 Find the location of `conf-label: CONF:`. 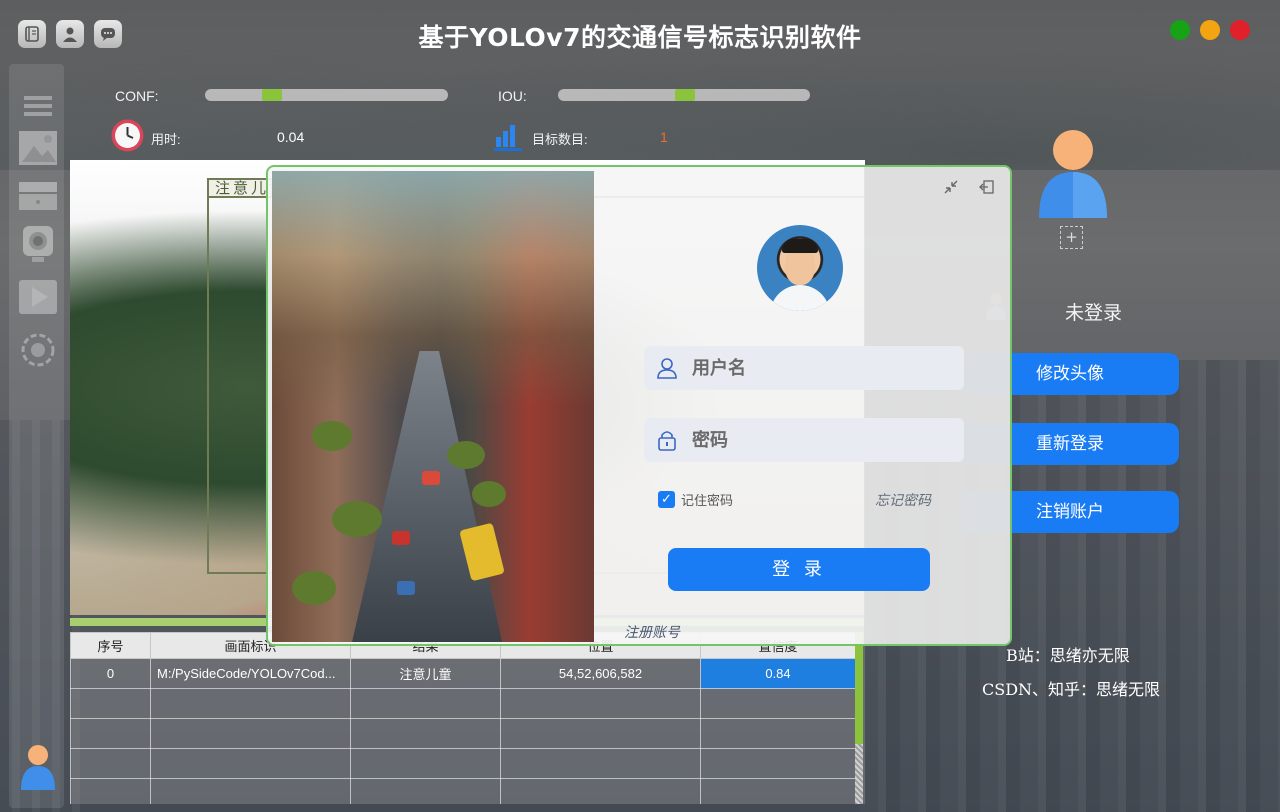

conf-label: CONF: is located at coordinates (137, 96).